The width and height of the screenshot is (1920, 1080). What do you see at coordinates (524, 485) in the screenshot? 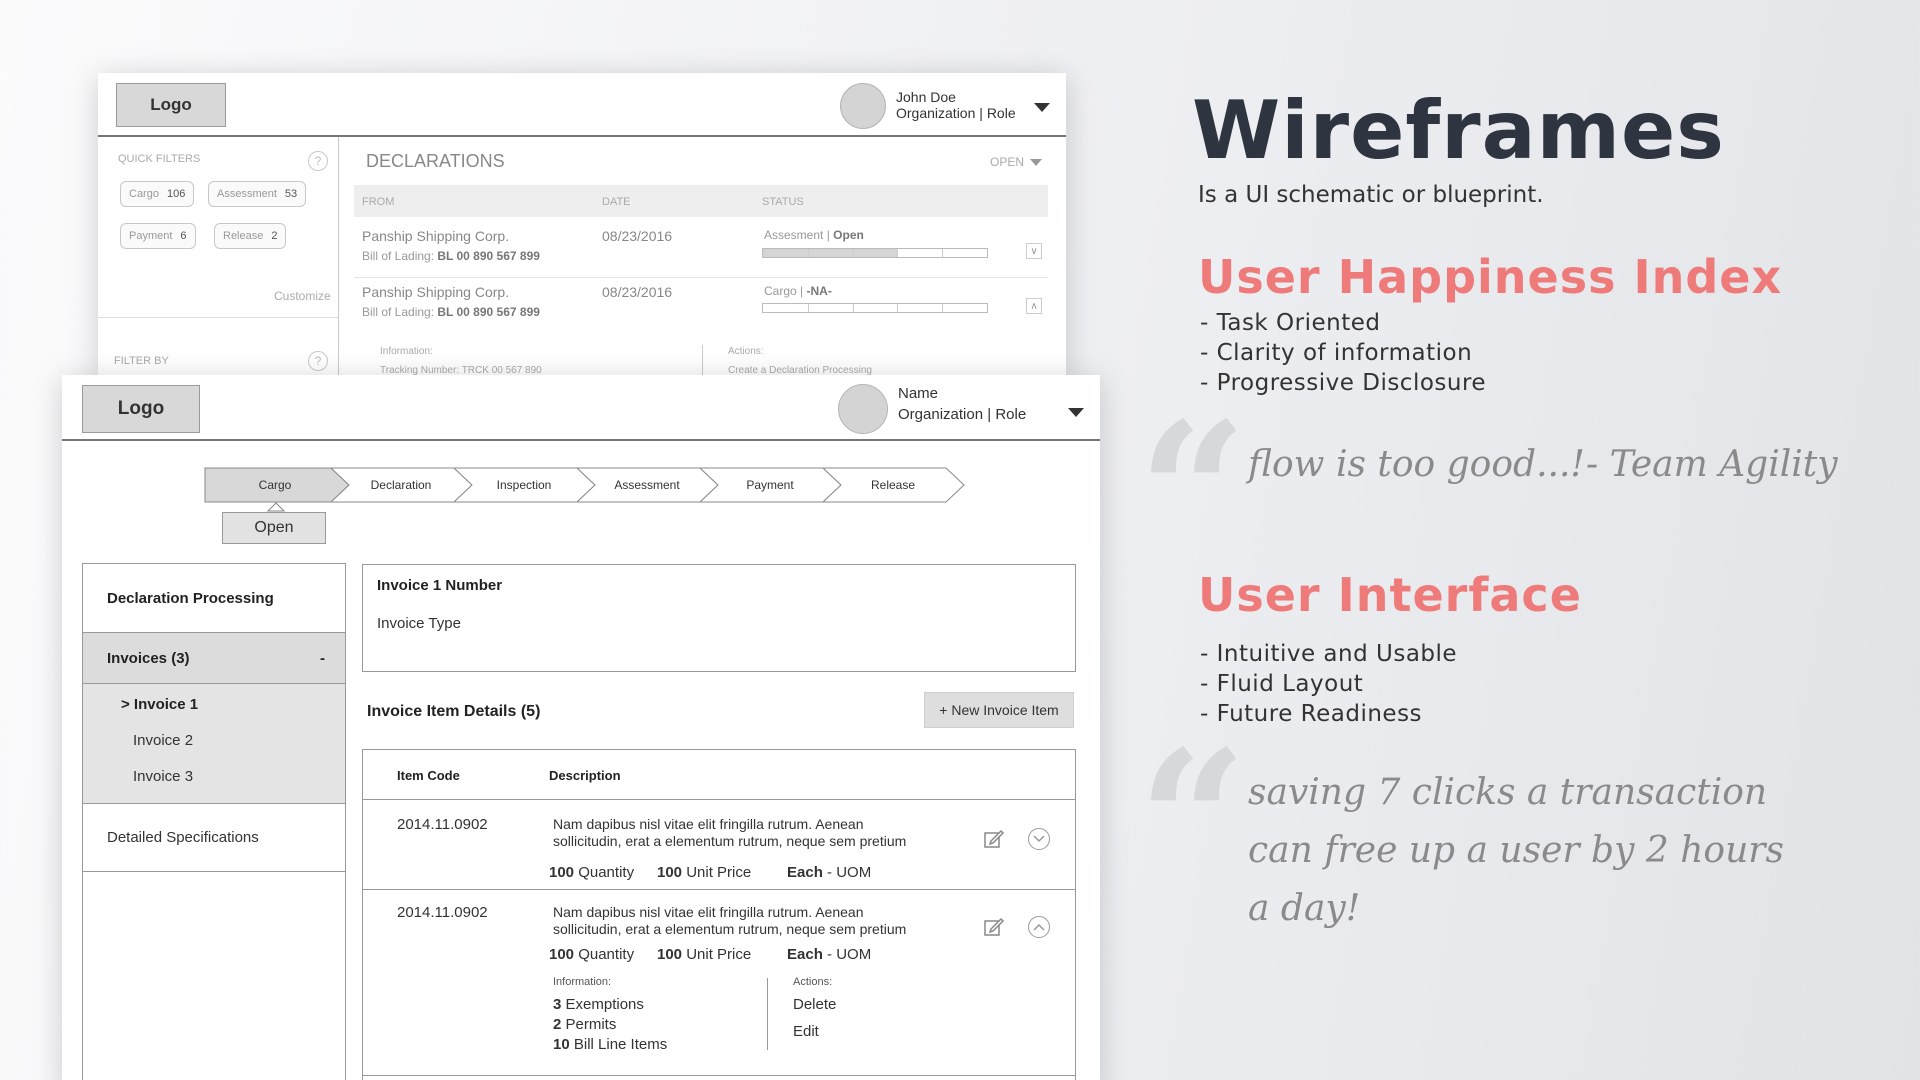
I see `step-label: Inspection` at bounding box center [524, 485].